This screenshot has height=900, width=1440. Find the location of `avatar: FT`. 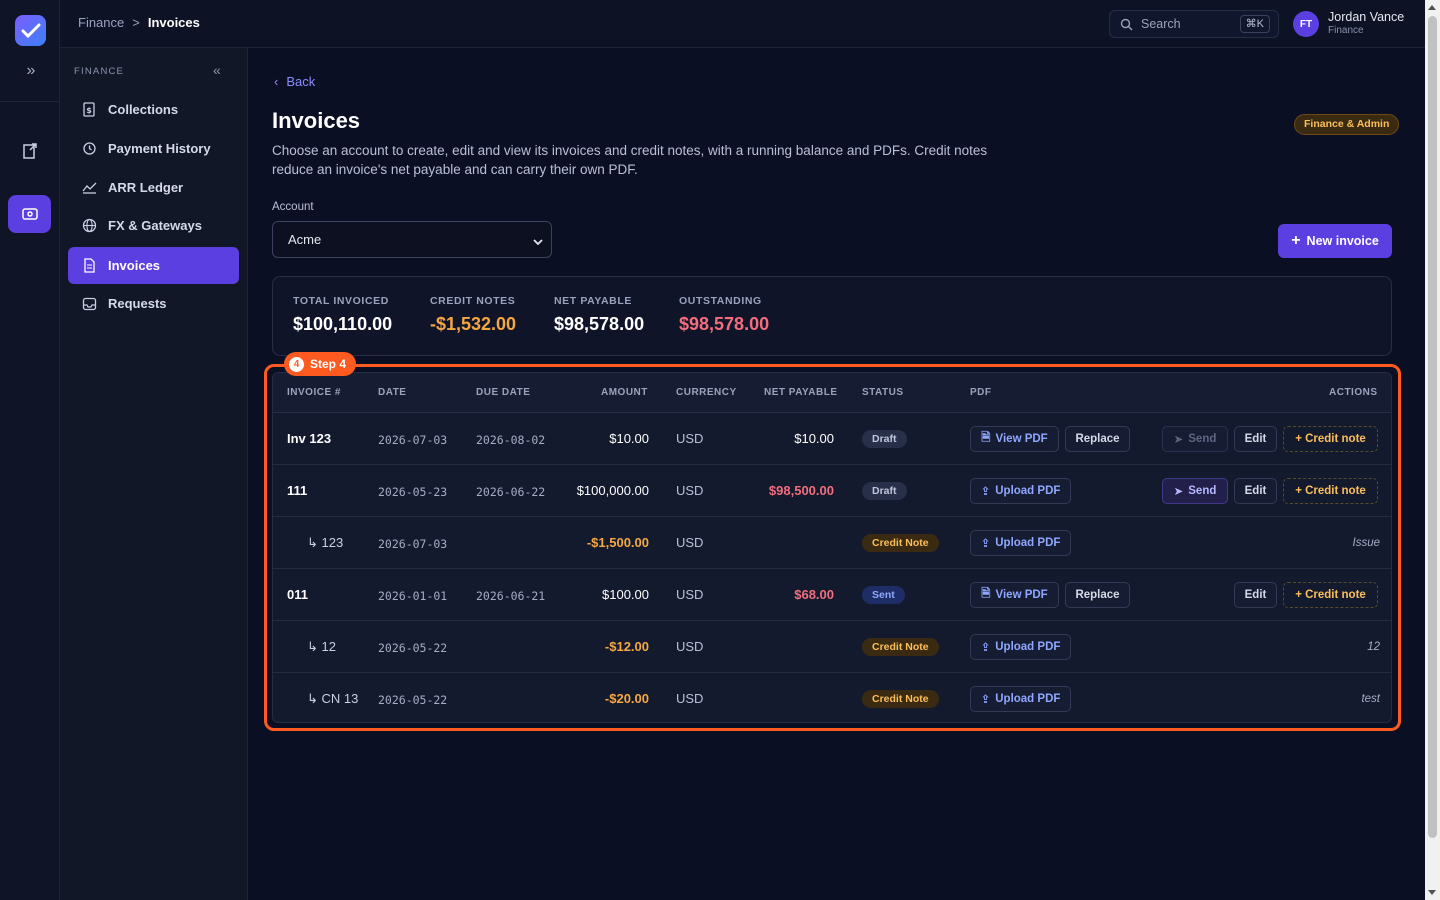

avatar: FT is located at coordinates (1306, 24).